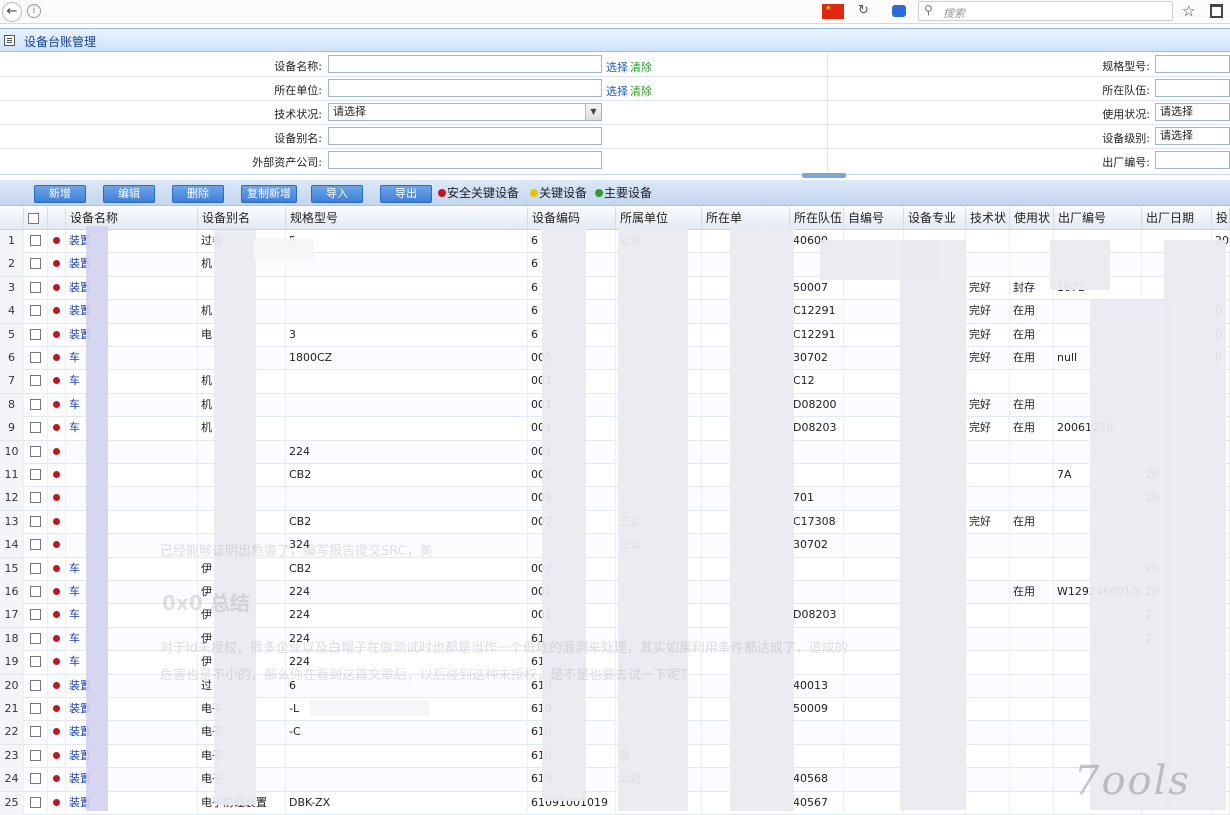 The height and width of the screenshot is (815, 1230). What do you see at coordinates (1192, 112) in the screenshot?
I see `use-status-select: 请选择` at bounding box center [1192, 112].